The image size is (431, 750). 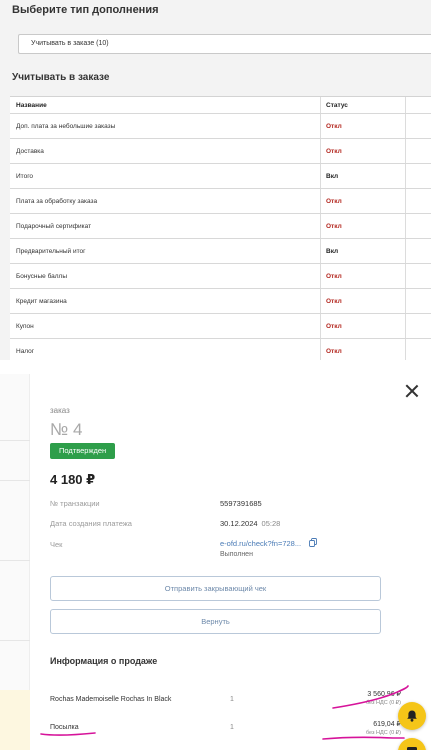 What do you see at coordinates (387, 724) in the screenshot?
I see `item-price: 619,04 ₽` at bounding box center [387, 724].